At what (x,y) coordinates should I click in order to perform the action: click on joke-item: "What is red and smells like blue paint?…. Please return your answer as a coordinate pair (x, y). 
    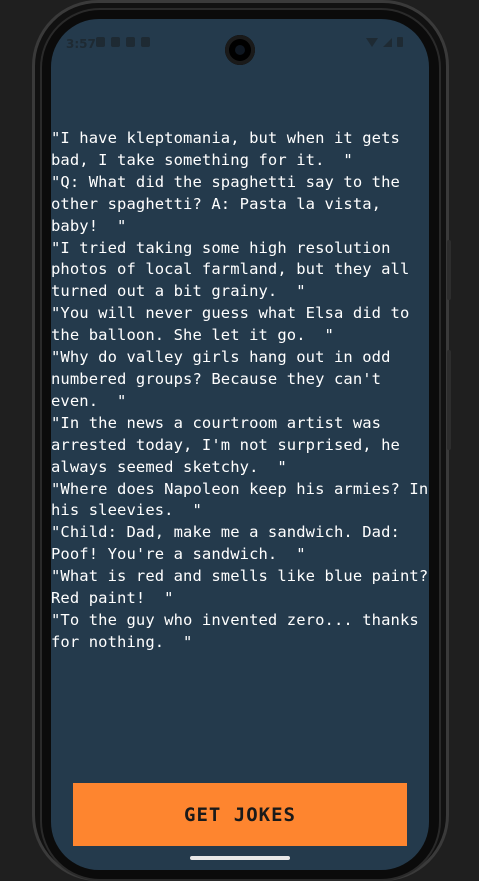
    Looking at the image, I should click on (240, 587).